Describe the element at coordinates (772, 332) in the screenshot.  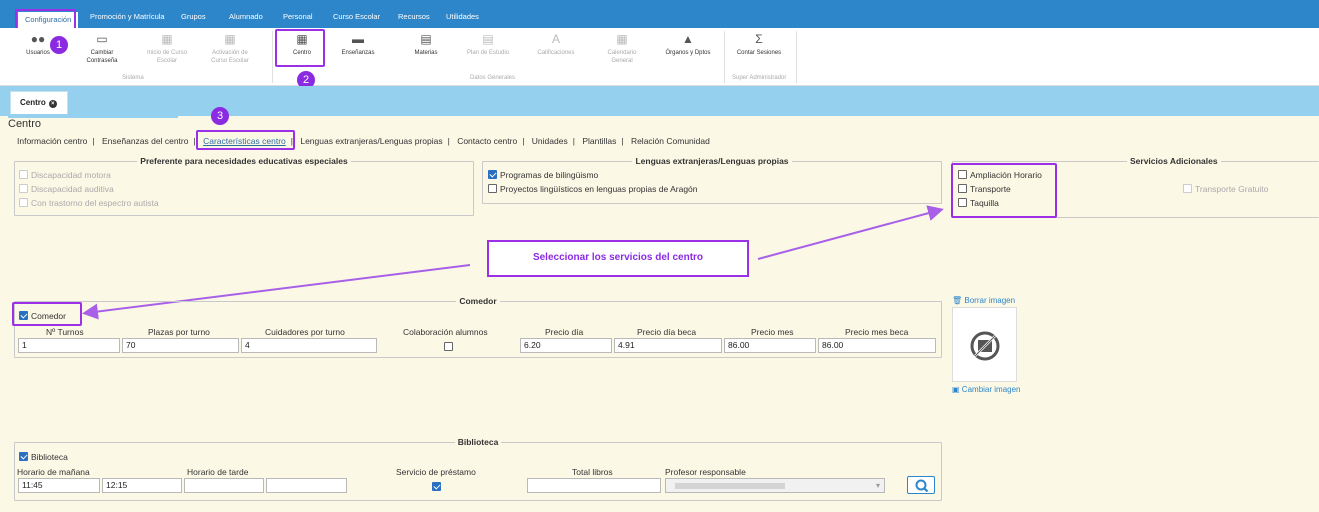
I see `label-precio-mes: Precio mes` at that location.